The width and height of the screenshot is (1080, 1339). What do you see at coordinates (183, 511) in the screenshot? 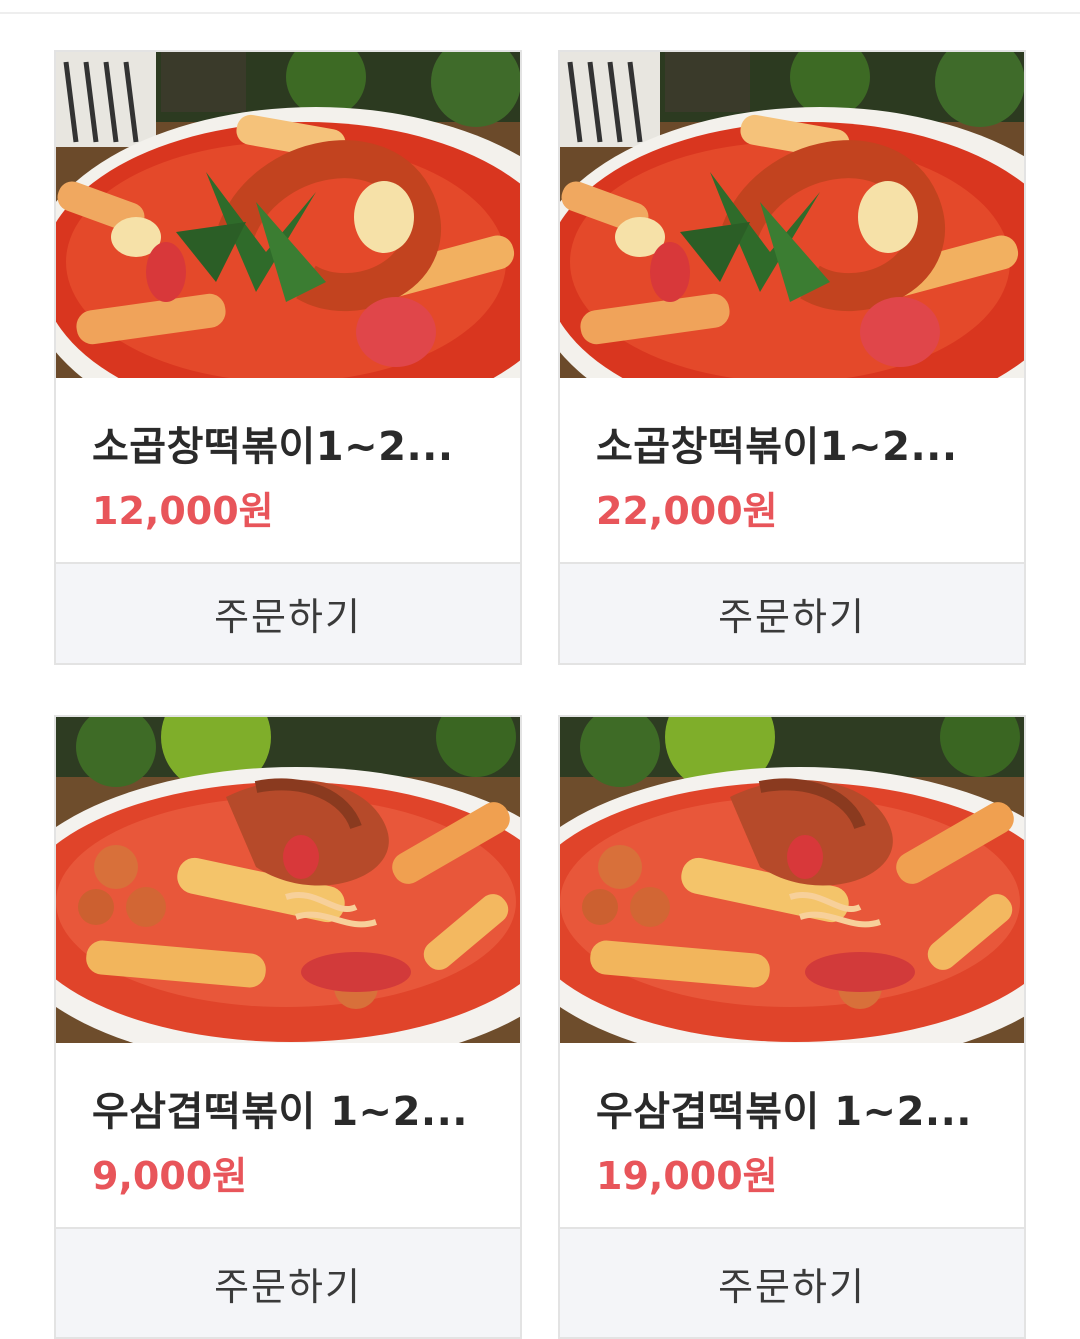
I see `product-price: 12,000원` at bounding box center [183, 511].